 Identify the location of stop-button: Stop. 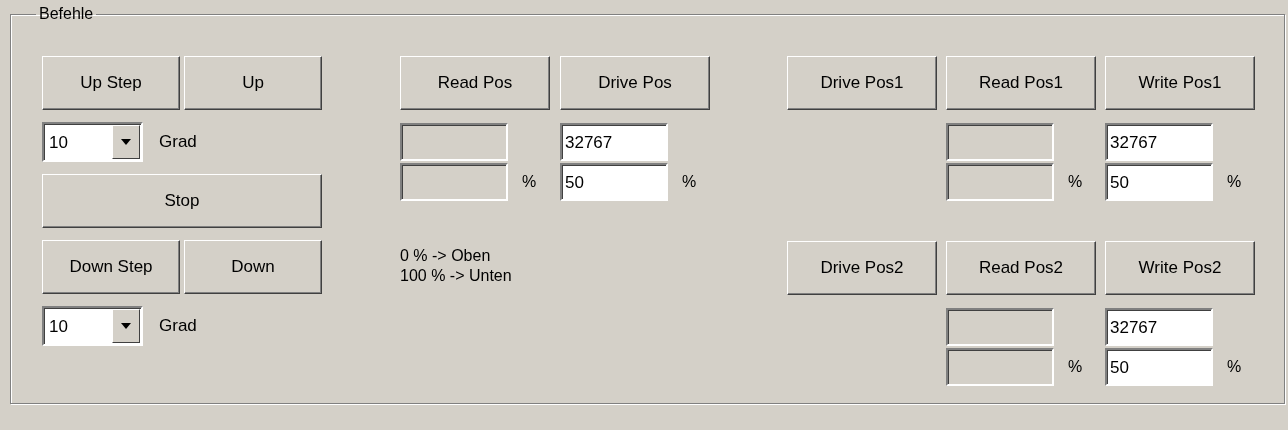
(182, 201).